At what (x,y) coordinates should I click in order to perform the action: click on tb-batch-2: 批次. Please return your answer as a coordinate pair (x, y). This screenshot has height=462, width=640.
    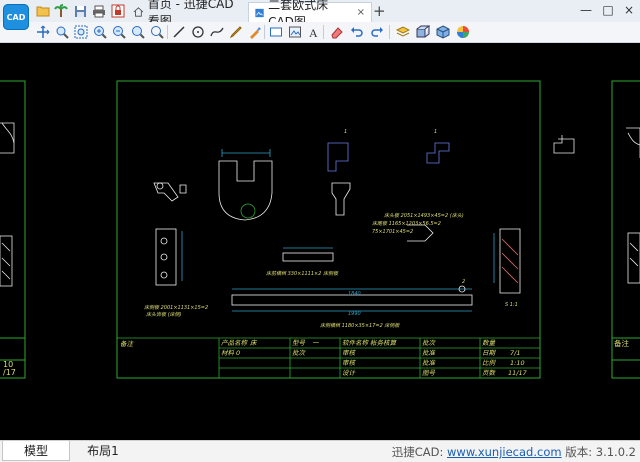
    Looking at the image, I should click on (299, 353).